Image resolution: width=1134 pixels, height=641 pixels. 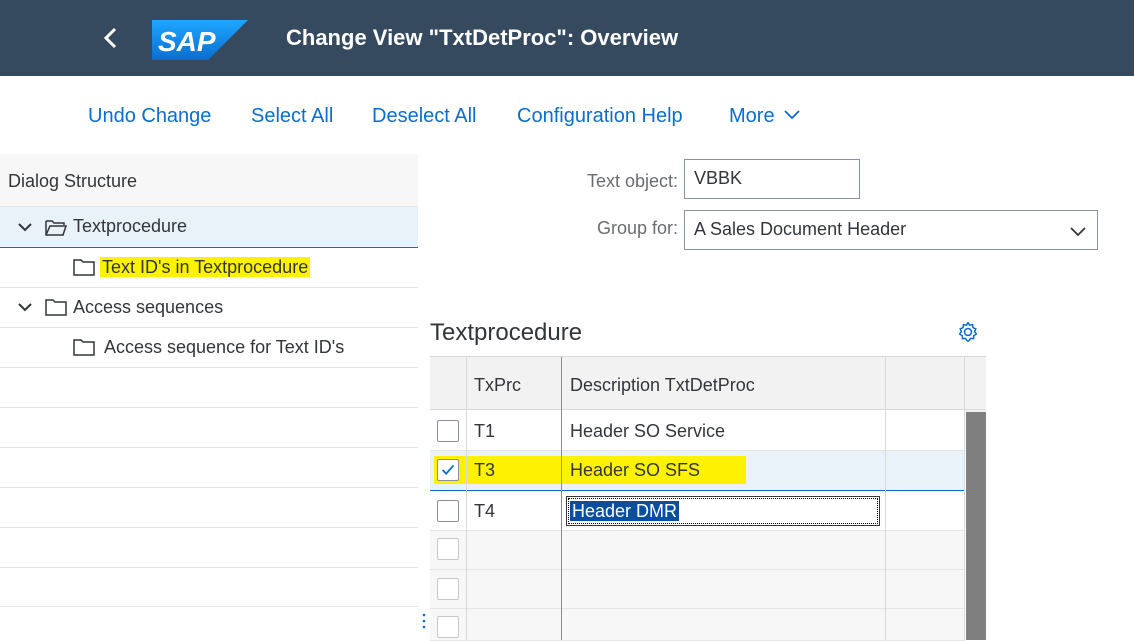 What do you see at coordinates (149, 116) in the screenshot?
I see `undo-change-button: Undo Change` at bounding box center [149, 116].